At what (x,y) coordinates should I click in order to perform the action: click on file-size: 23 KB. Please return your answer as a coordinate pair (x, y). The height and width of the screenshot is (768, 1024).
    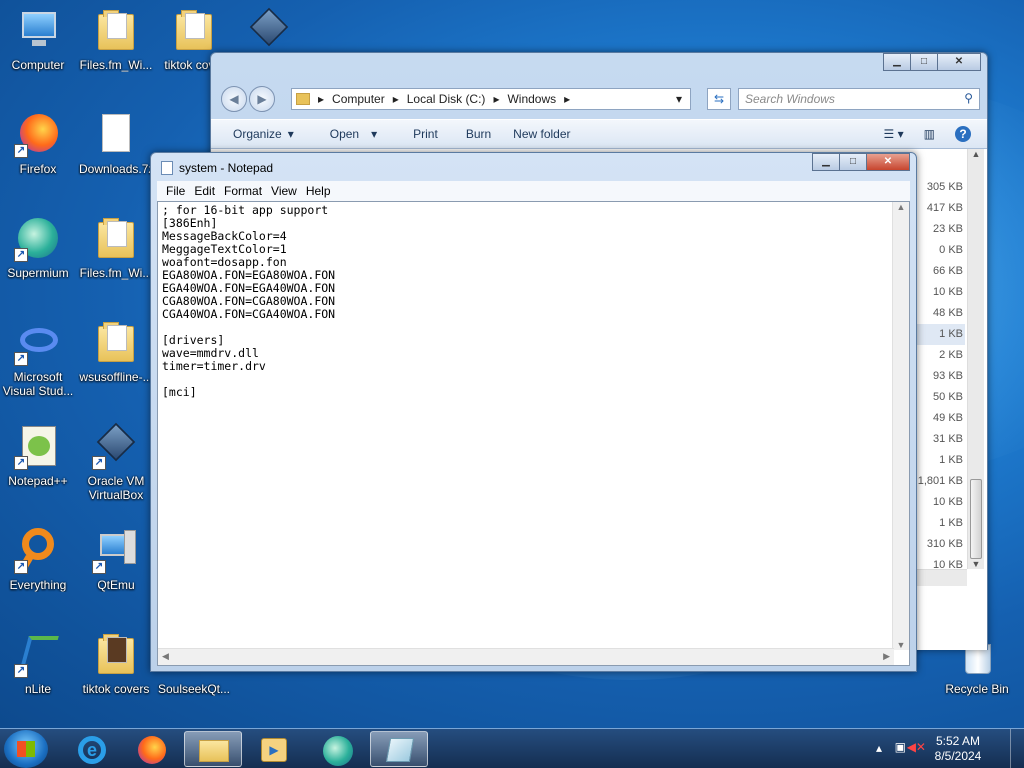
    Looking at the image, I should click on (938, 229).